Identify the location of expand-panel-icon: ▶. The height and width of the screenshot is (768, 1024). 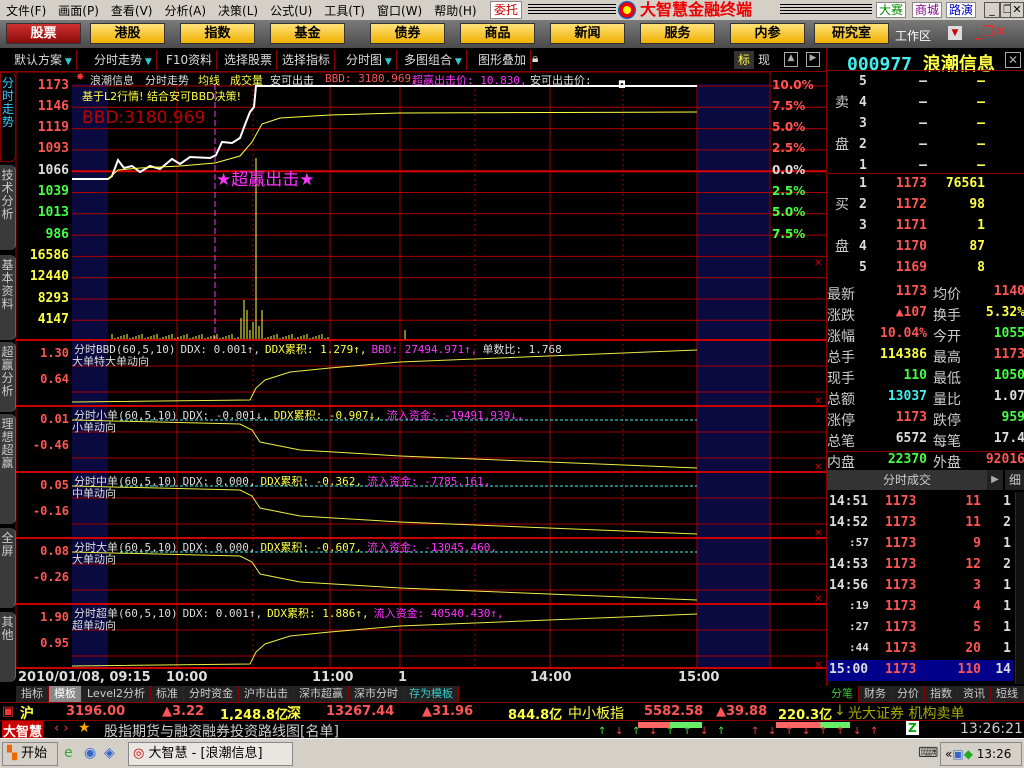
(813, 59).